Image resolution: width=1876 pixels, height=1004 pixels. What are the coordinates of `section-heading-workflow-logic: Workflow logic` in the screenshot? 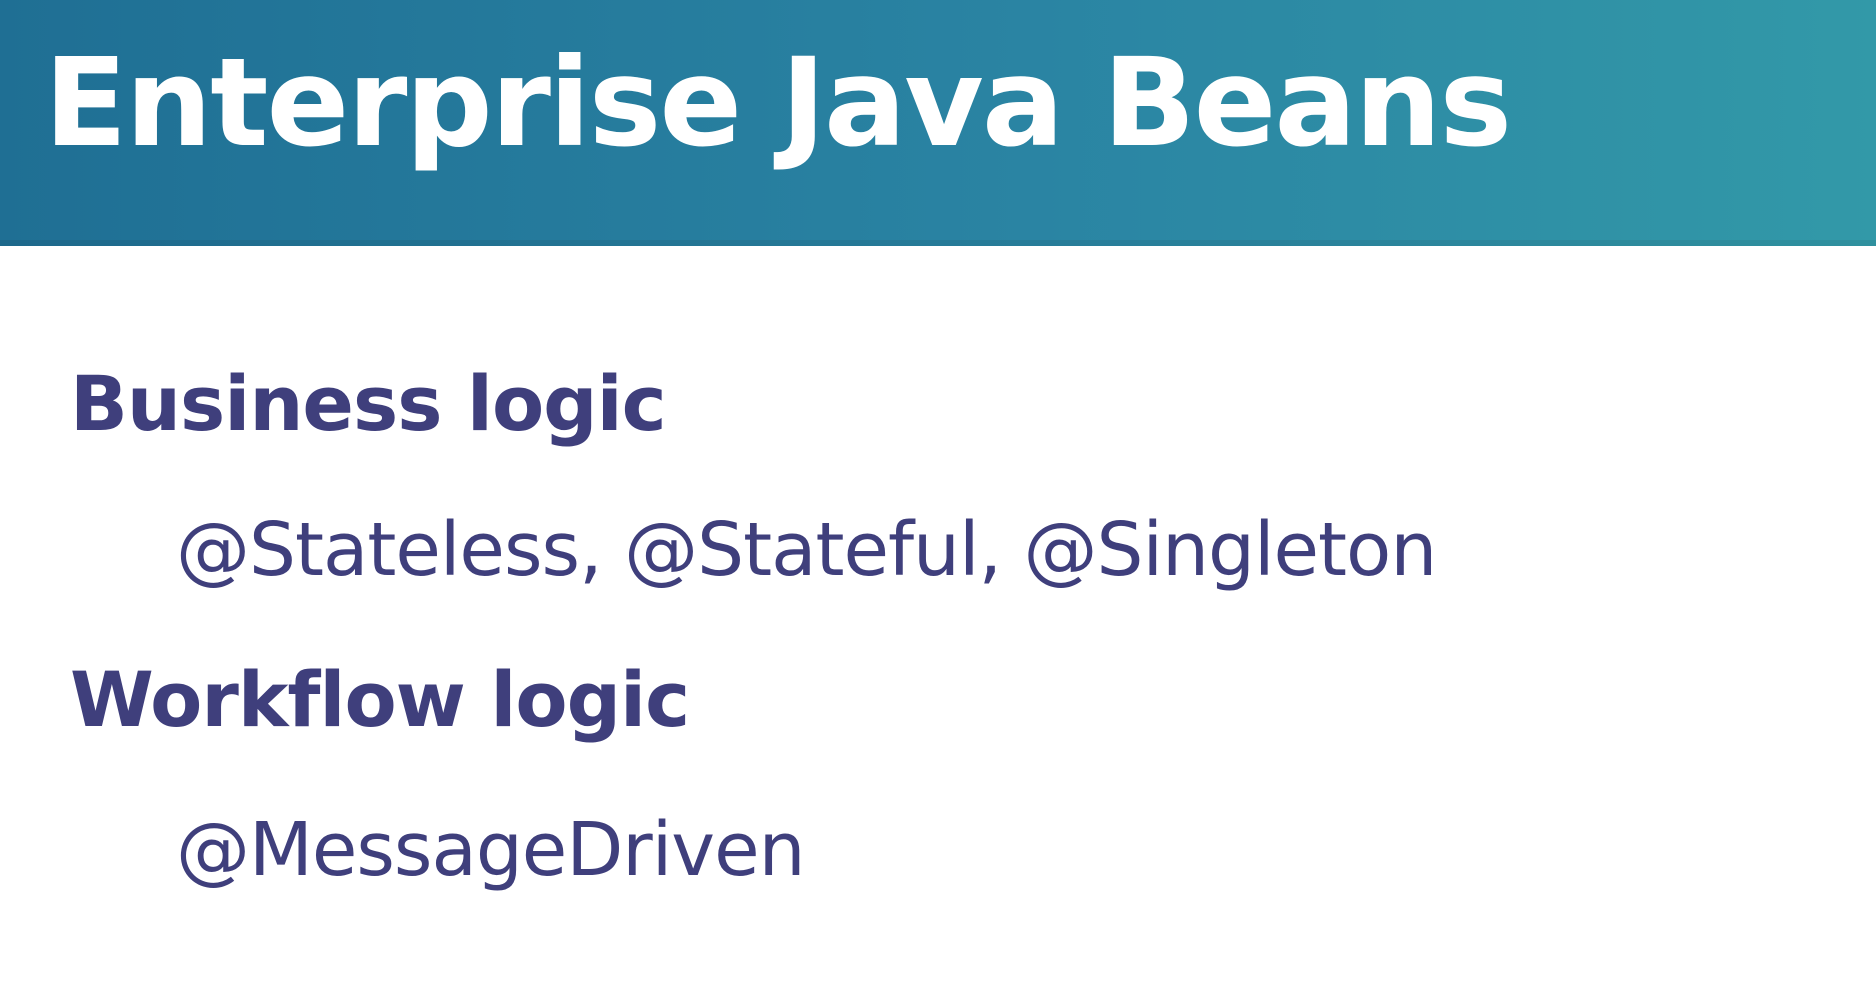 It's located at (380, 699).